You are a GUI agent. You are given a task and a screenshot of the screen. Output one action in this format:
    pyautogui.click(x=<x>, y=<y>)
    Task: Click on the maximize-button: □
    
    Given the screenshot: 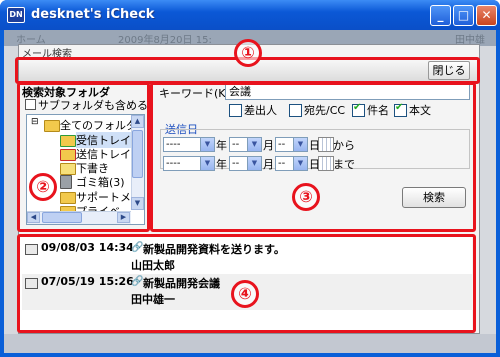 What is the action you would take?
    pyautogui.click(x=463, y=15)
    